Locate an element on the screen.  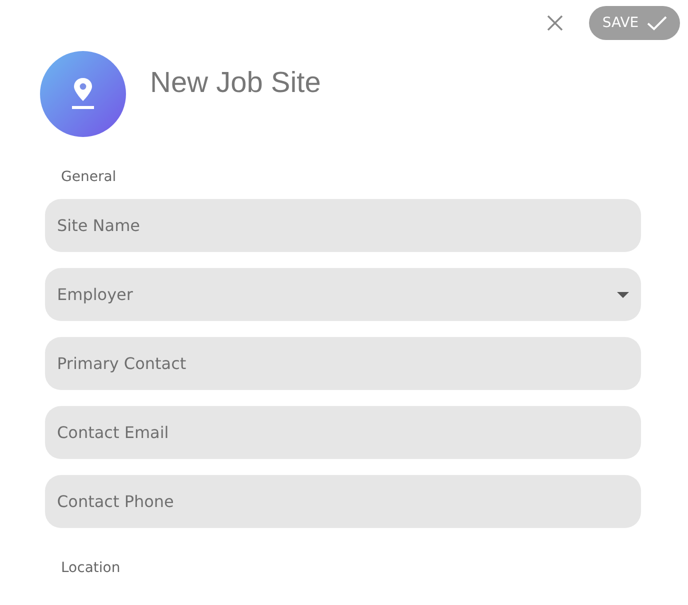
dropdown-arrow-icon is located at coordinates (623, 295).